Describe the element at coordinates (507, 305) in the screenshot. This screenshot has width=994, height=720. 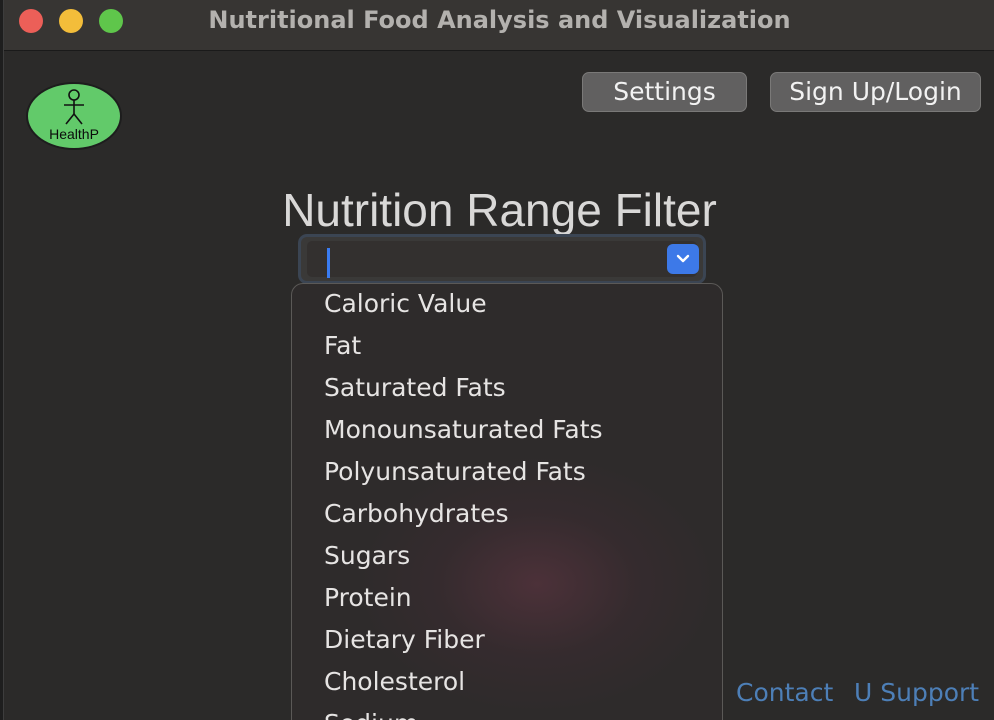
I see `dropdown-option: Caloric Value` at that location.